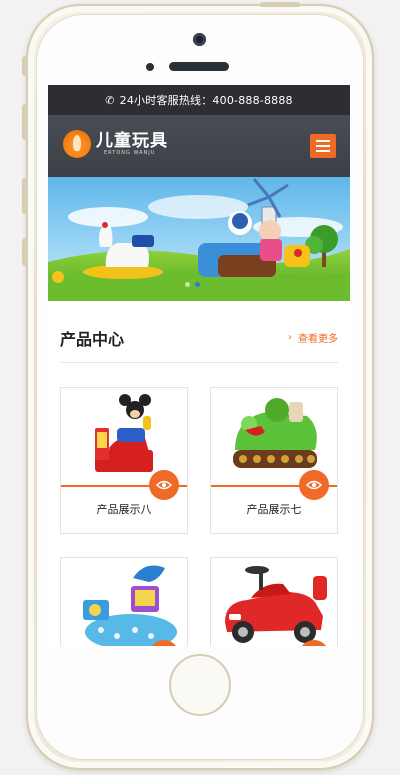 The height and width of the screenshot is (775, 400). Describe the element at coordinates (25, 252) in the screenshot. I see `side-button` at that location.